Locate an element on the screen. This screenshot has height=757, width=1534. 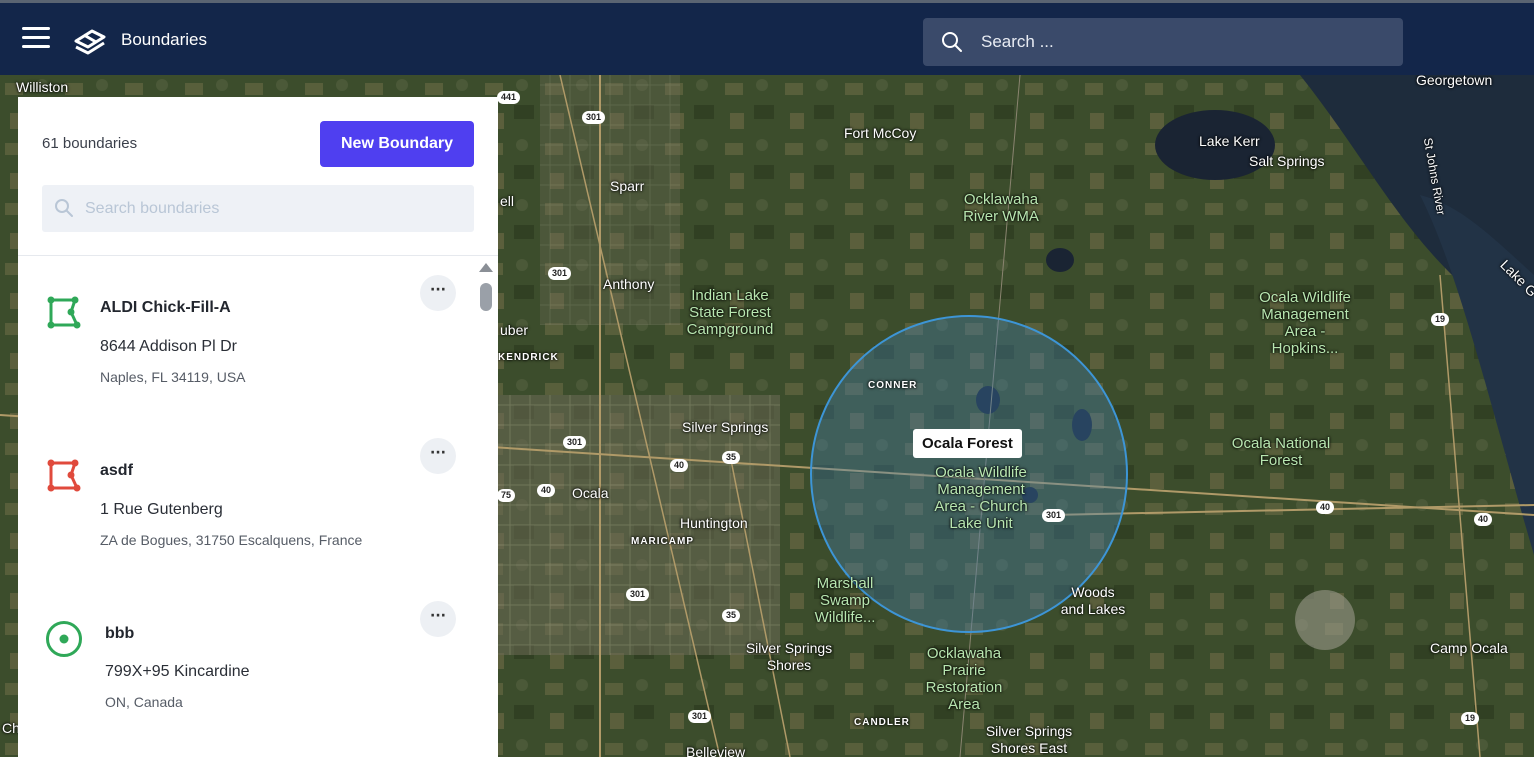
map-label: Huntington is located at coordinates (714, 523).